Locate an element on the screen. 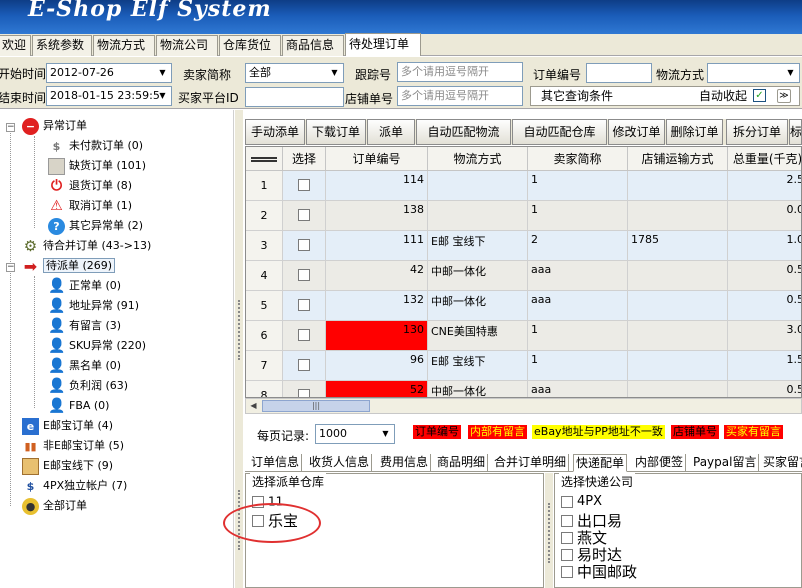  column-header-select: 选择 is located at coordinates (304, 159).